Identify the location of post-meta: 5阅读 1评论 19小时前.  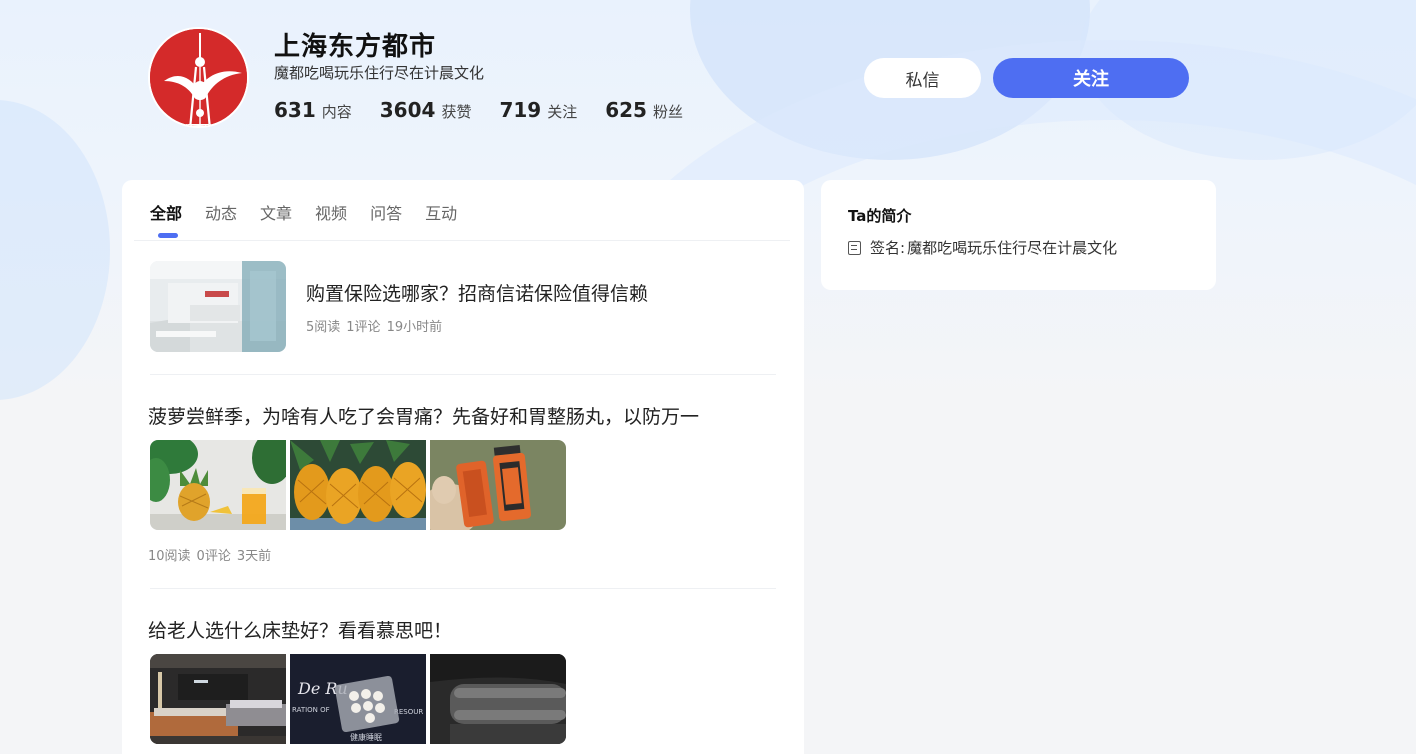
(377, 325).